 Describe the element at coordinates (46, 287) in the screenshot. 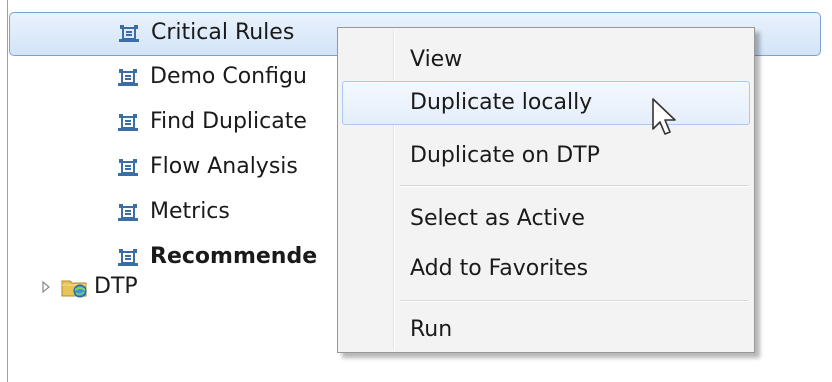

I see `expand-arrow-icon` at that location.